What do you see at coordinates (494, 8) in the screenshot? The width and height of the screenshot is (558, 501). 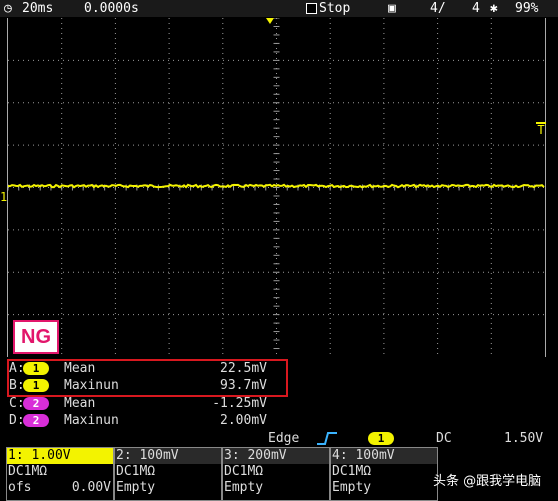 I see `gear-icon: ✱` at bounding box center [494, 8].